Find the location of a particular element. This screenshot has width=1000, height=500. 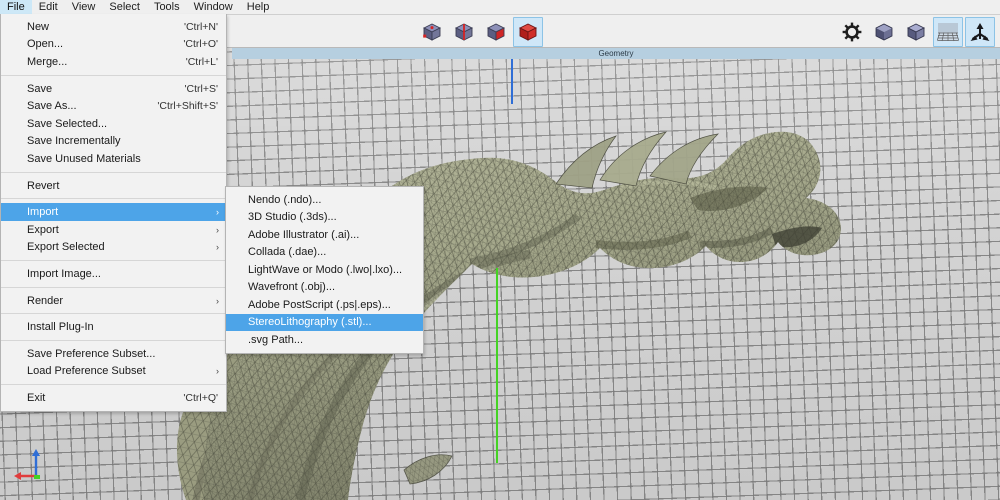

select-mode-tool-group is located at coordinates (480, 31).